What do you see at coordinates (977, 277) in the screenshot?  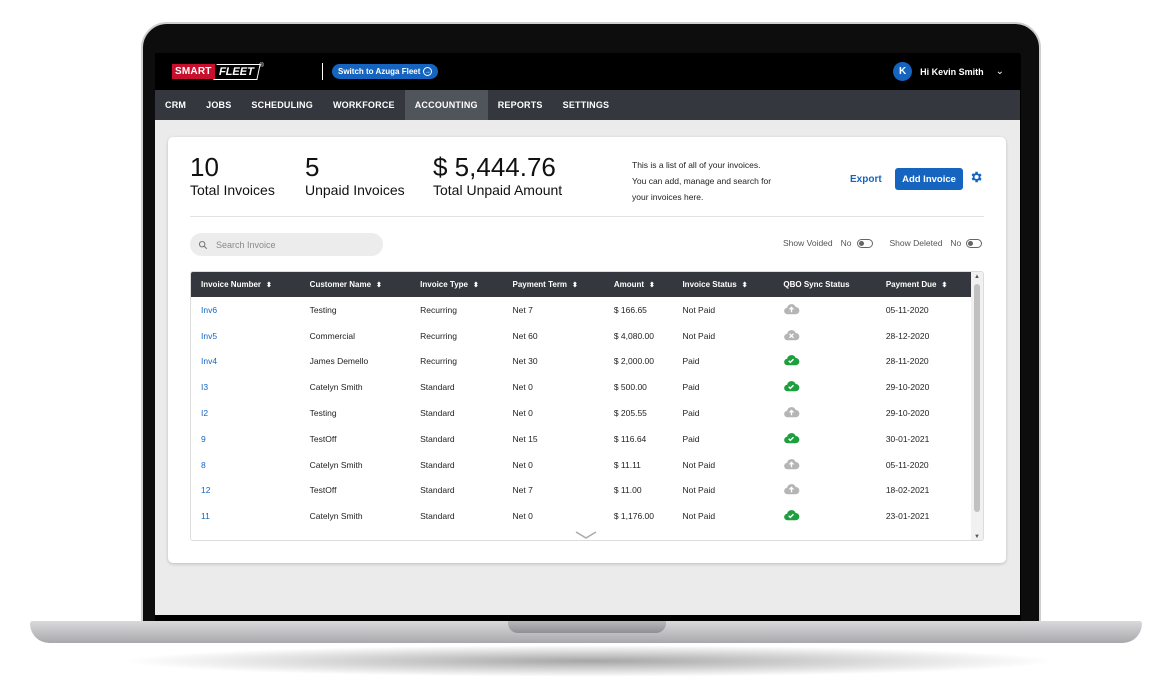 I see `scroll-up-icon: ▲` at bounding box center [977, 277].